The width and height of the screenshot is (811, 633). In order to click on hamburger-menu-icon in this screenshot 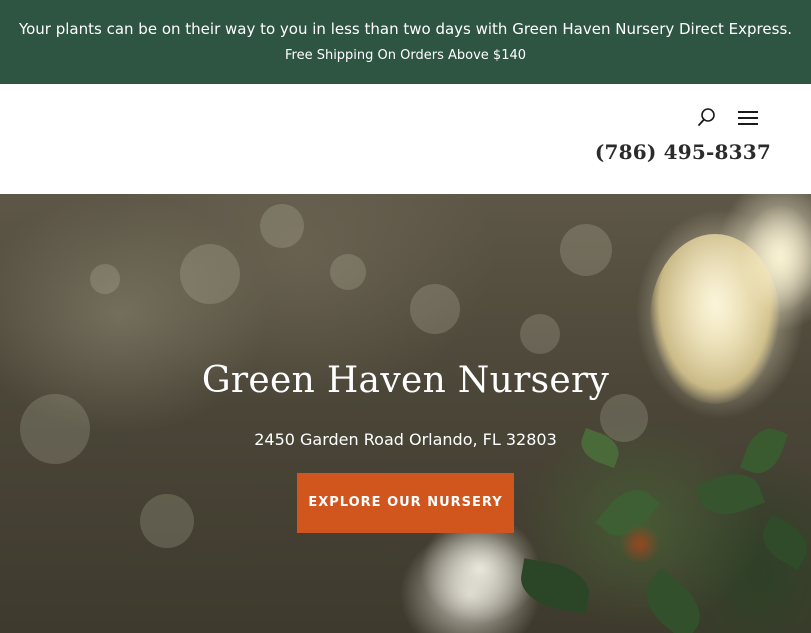, I will do `click(748, 112)`.